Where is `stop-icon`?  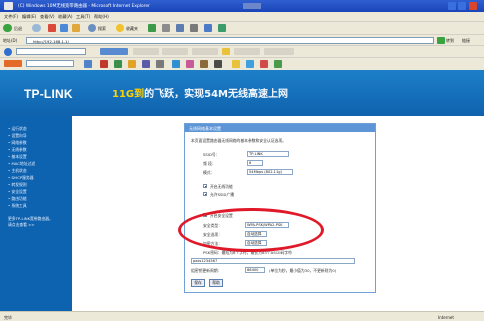
stop-icon is located at coordinates (52, 28).